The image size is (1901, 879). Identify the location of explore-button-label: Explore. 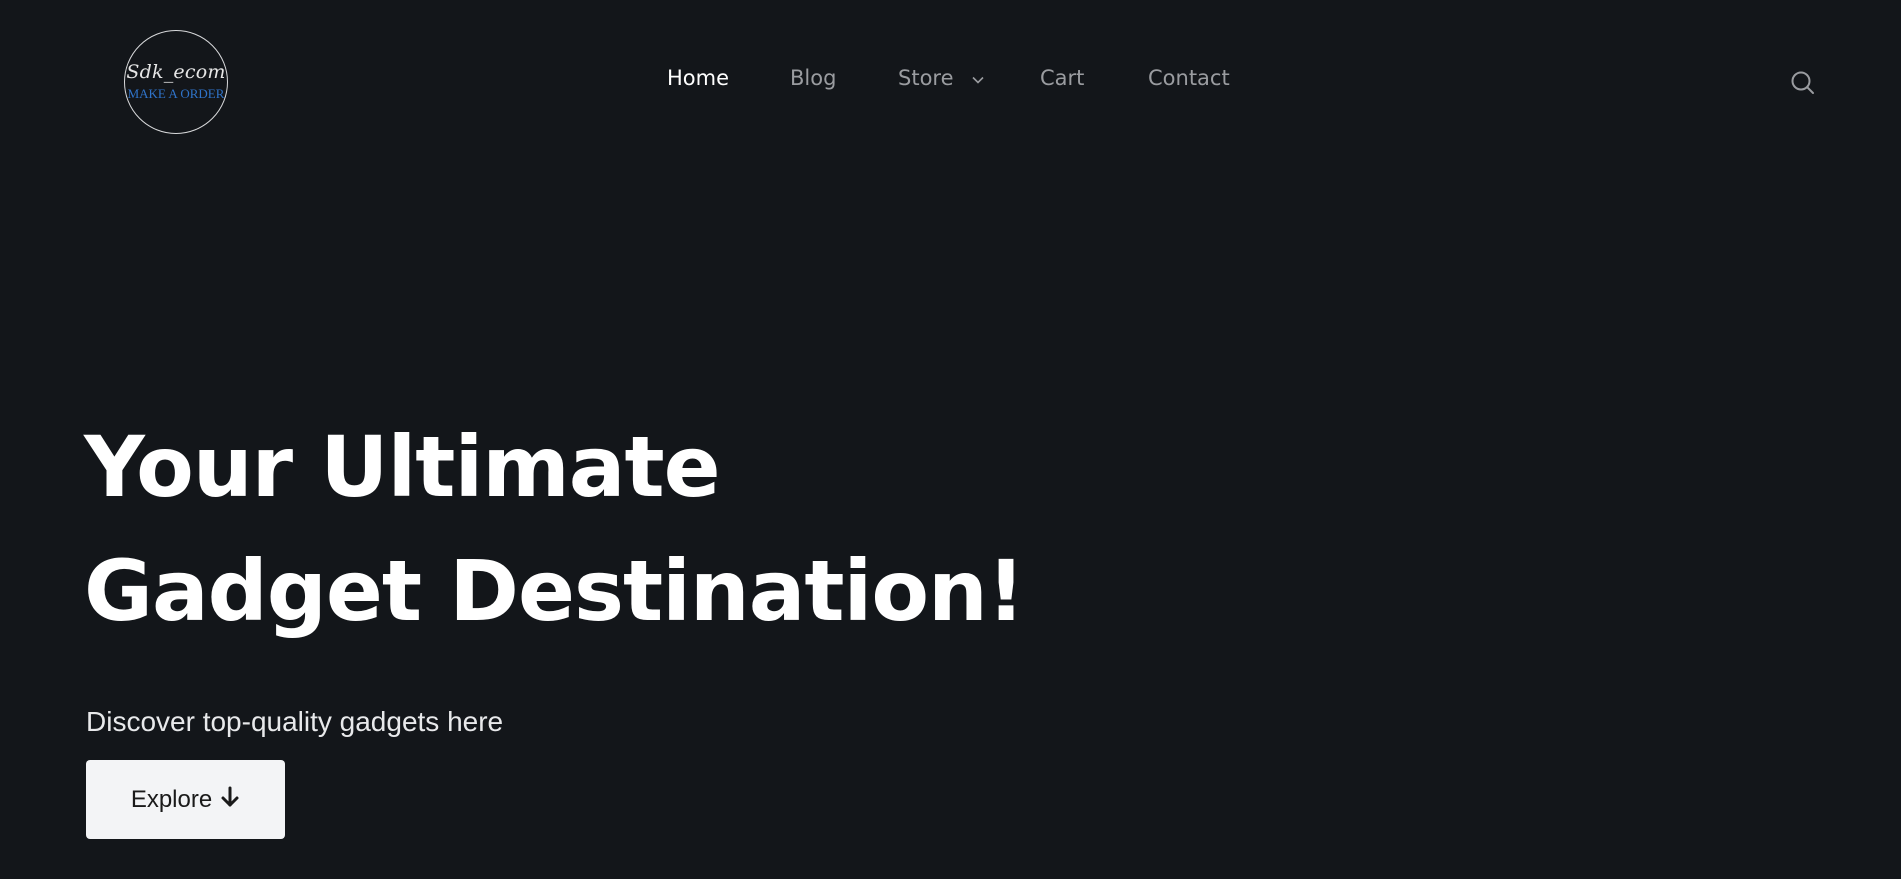
(171, 799).